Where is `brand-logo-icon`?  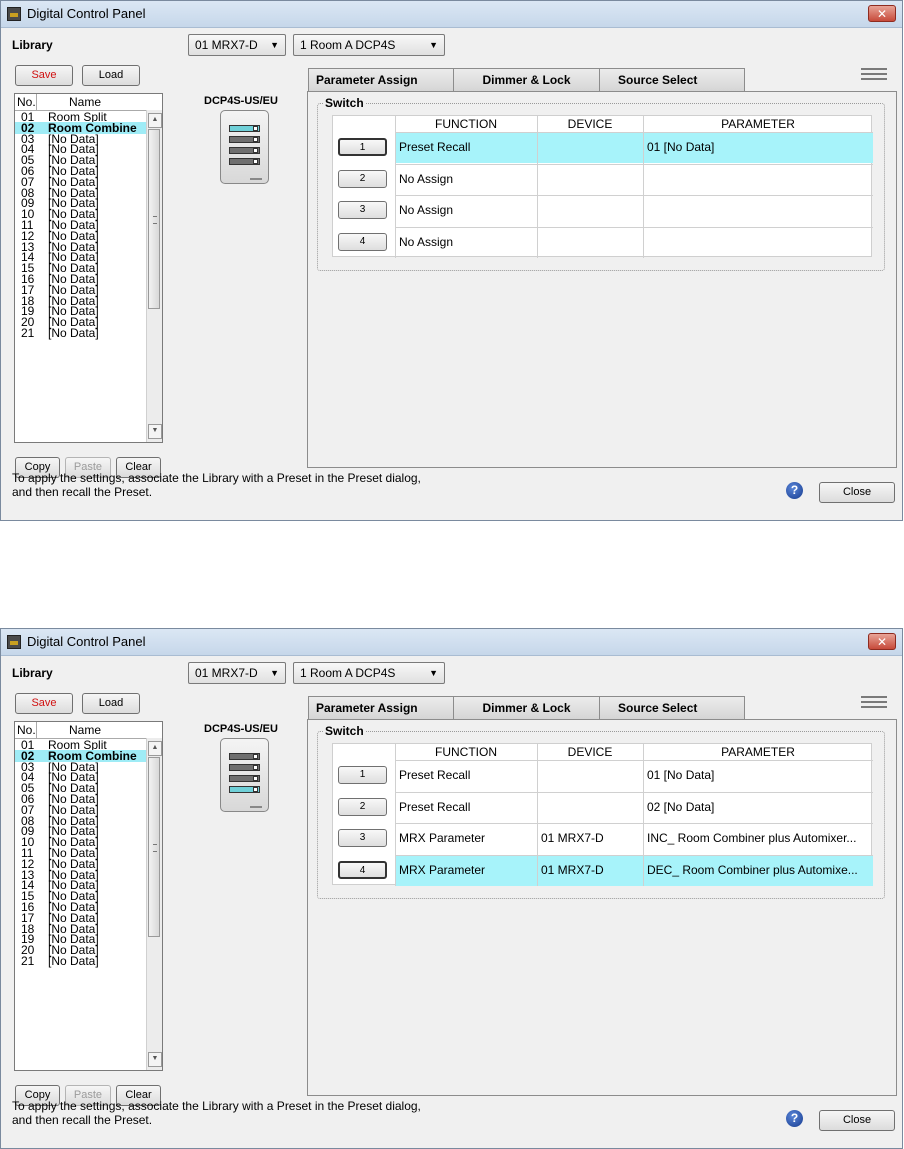 brand-logo-icon is located at coordinates (256, 179).